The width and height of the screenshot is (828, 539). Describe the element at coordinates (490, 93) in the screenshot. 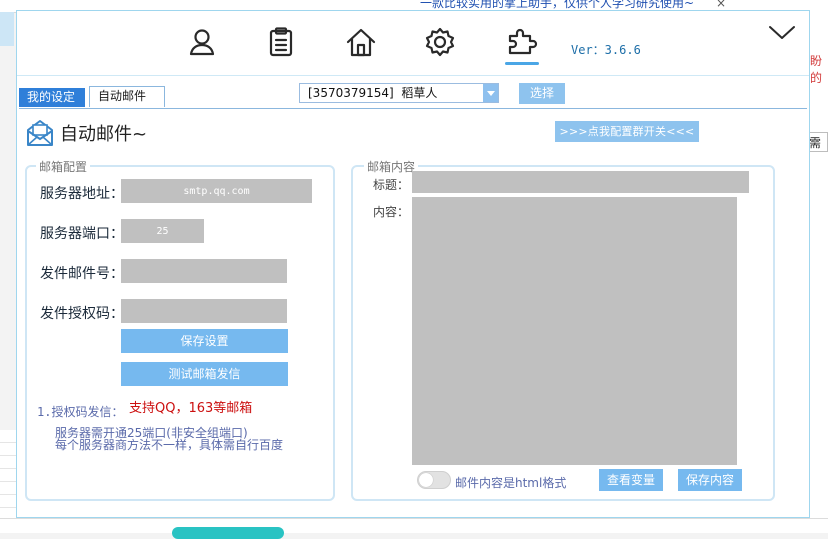

I see `dropdown-arrow-icon` at that location.